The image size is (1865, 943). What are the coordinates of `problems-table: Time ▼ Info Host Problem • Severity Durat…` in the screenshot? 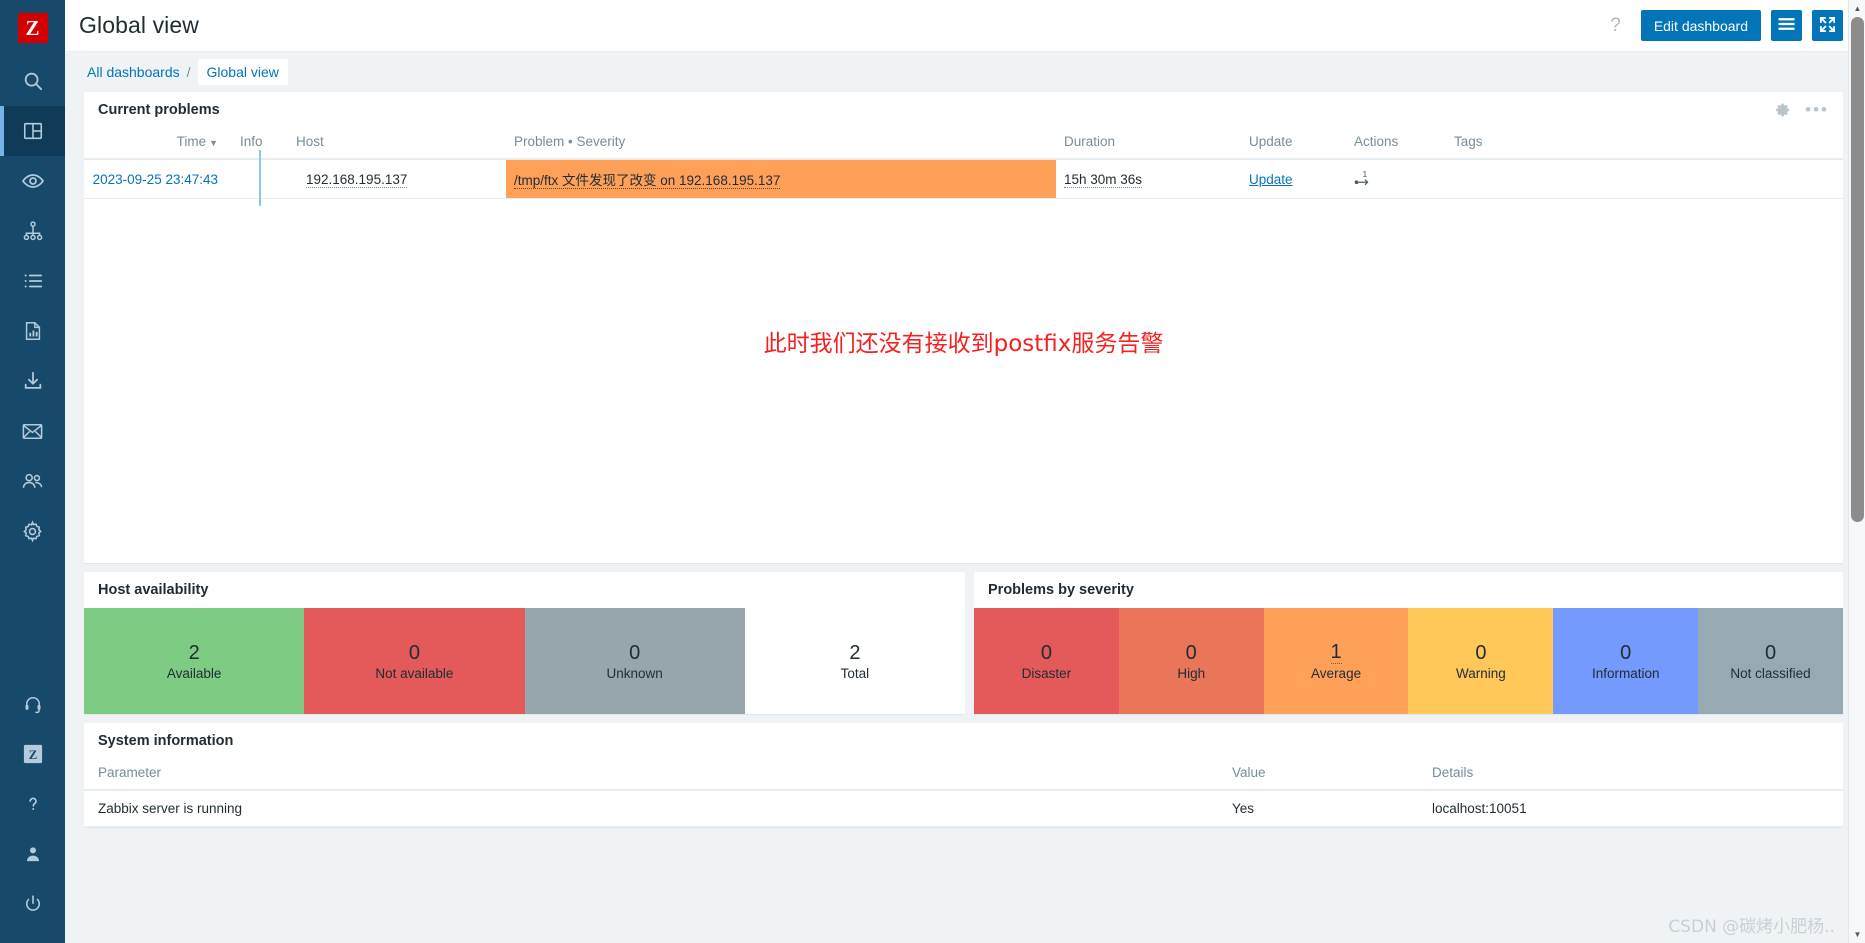 It's located at (963, 167).